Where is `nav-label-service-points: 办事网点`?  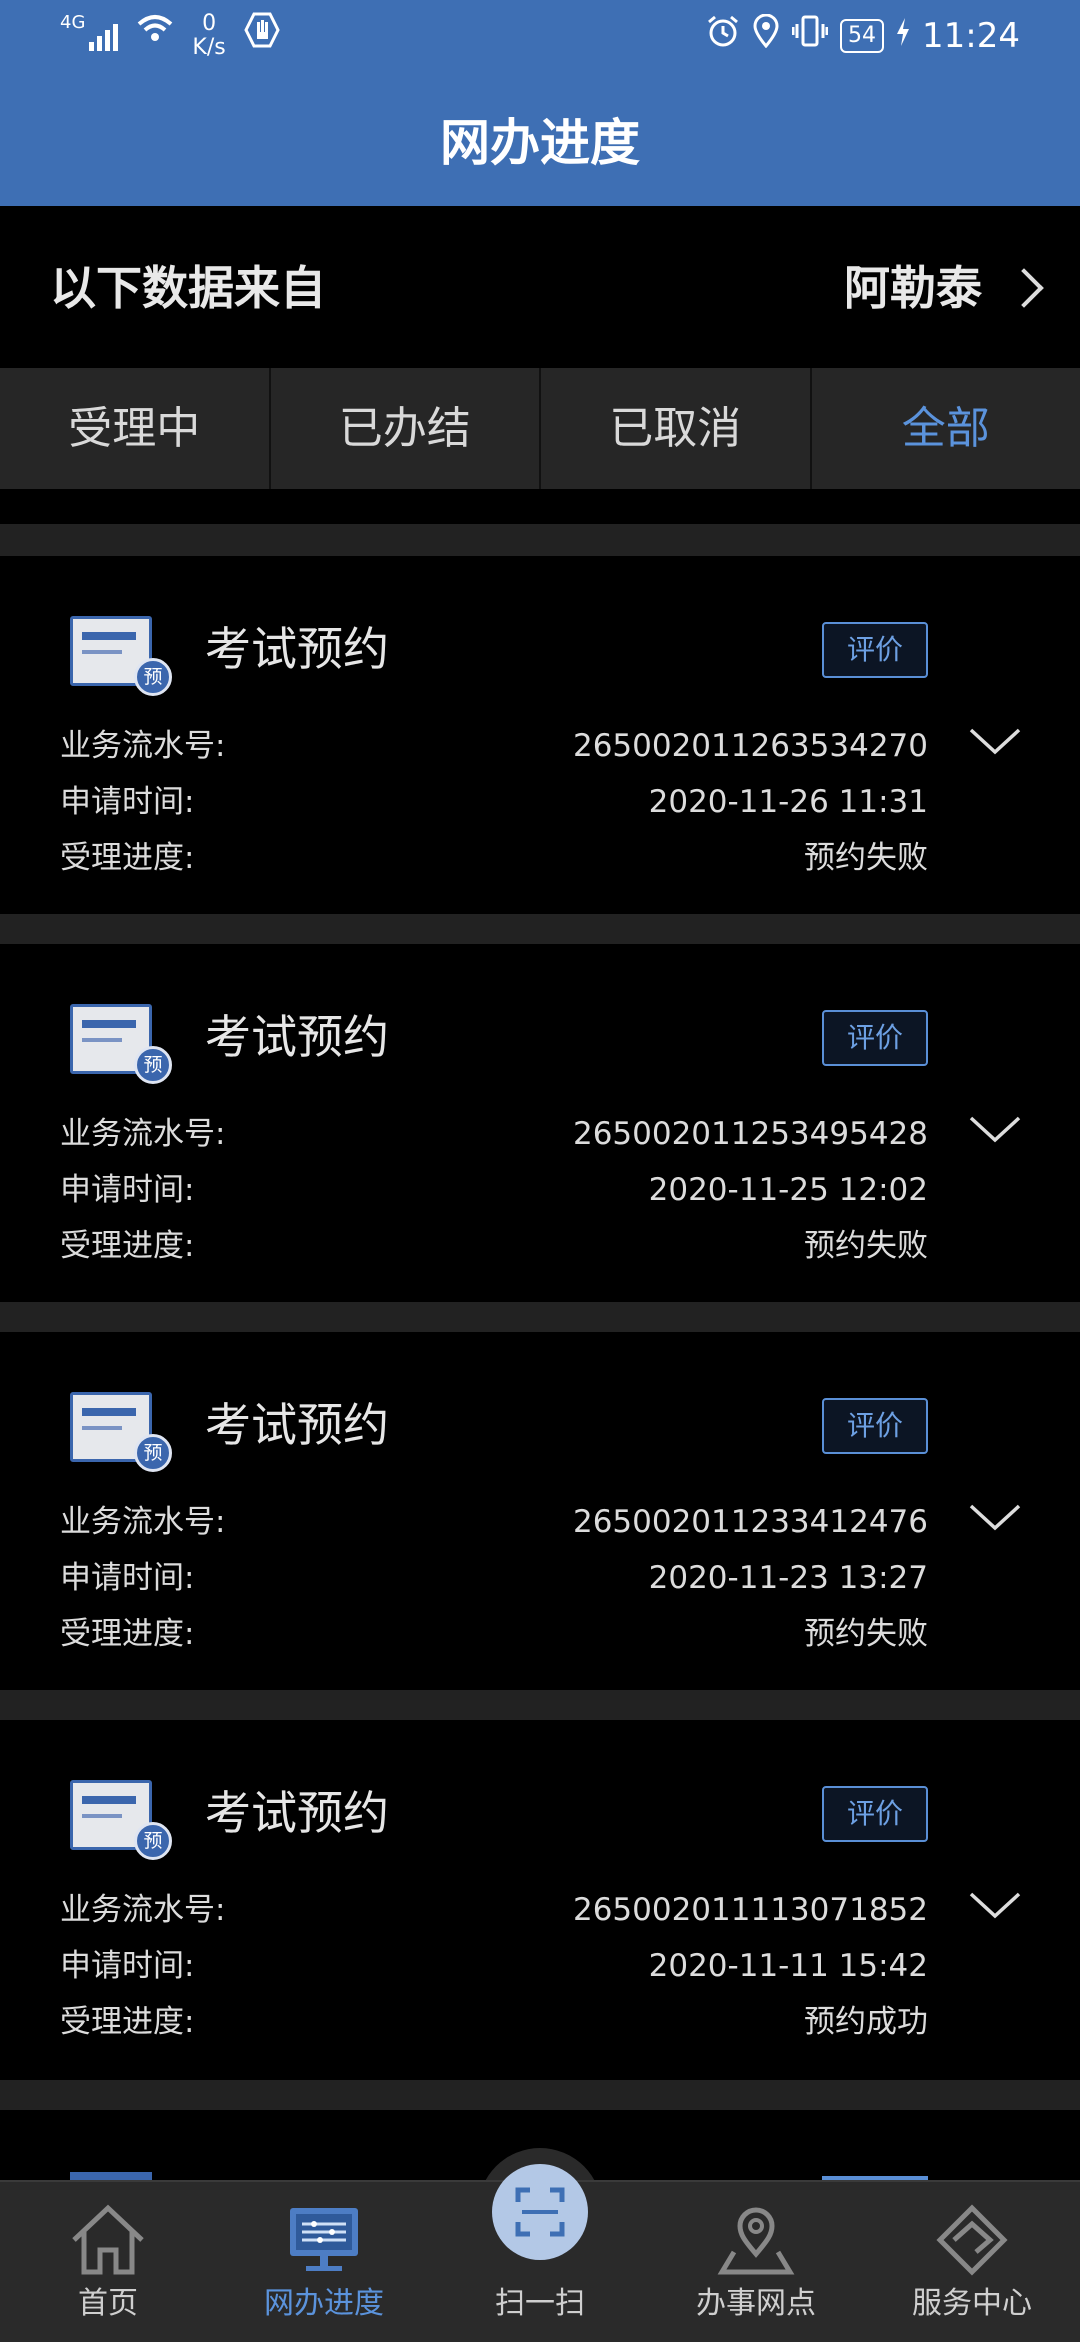 nav-label-service-points: 办事网点 is located at coordinates (756, 2304).